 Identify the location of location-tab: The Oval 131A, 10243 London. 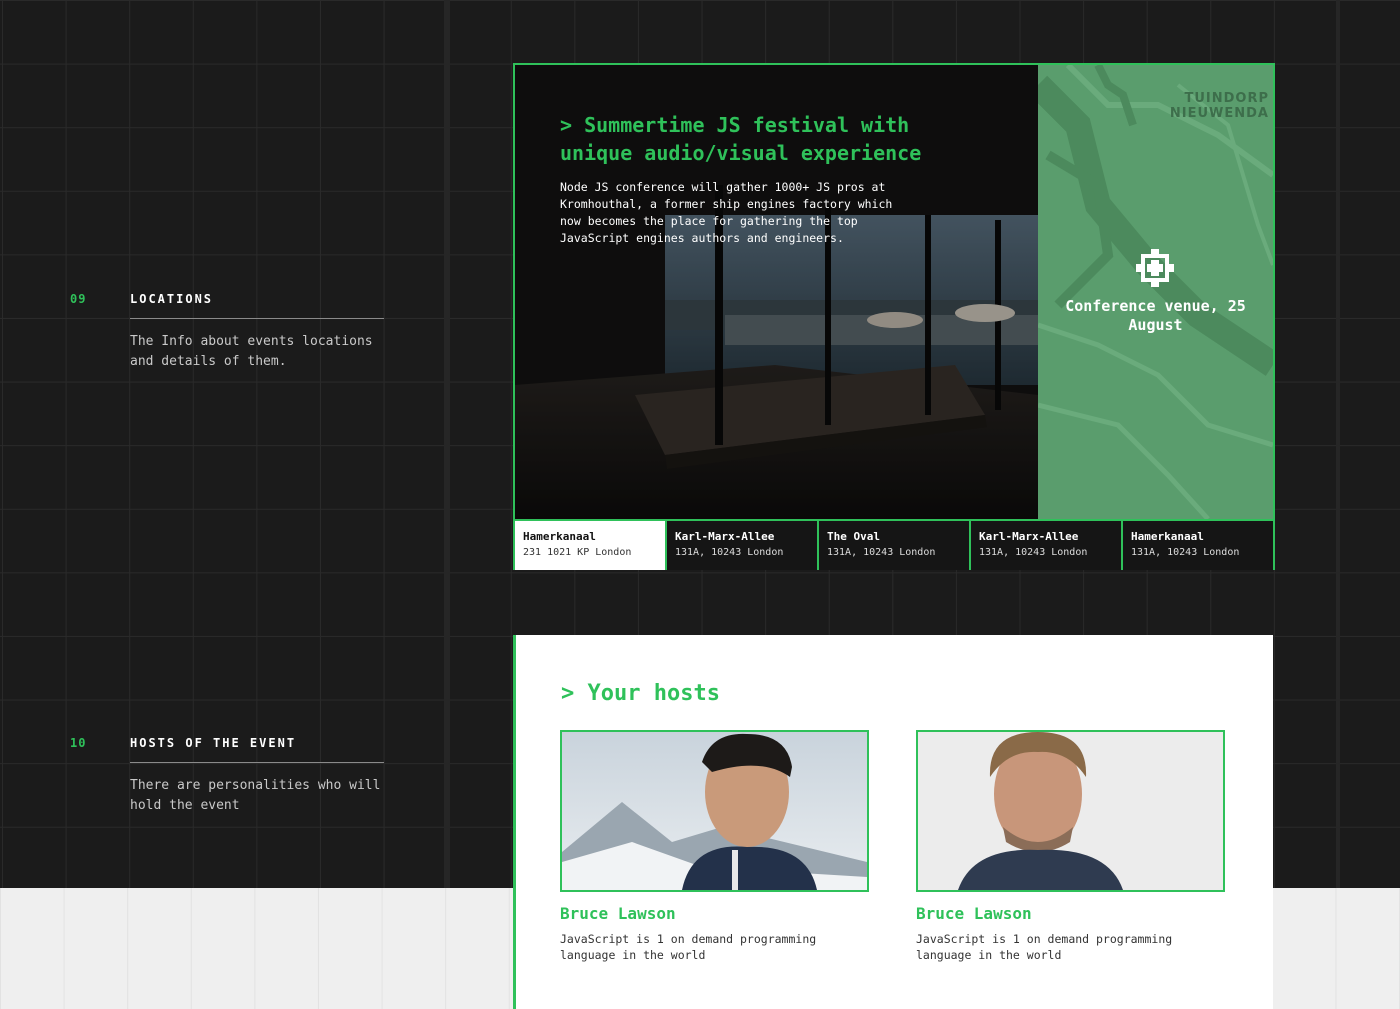
(893, 545).